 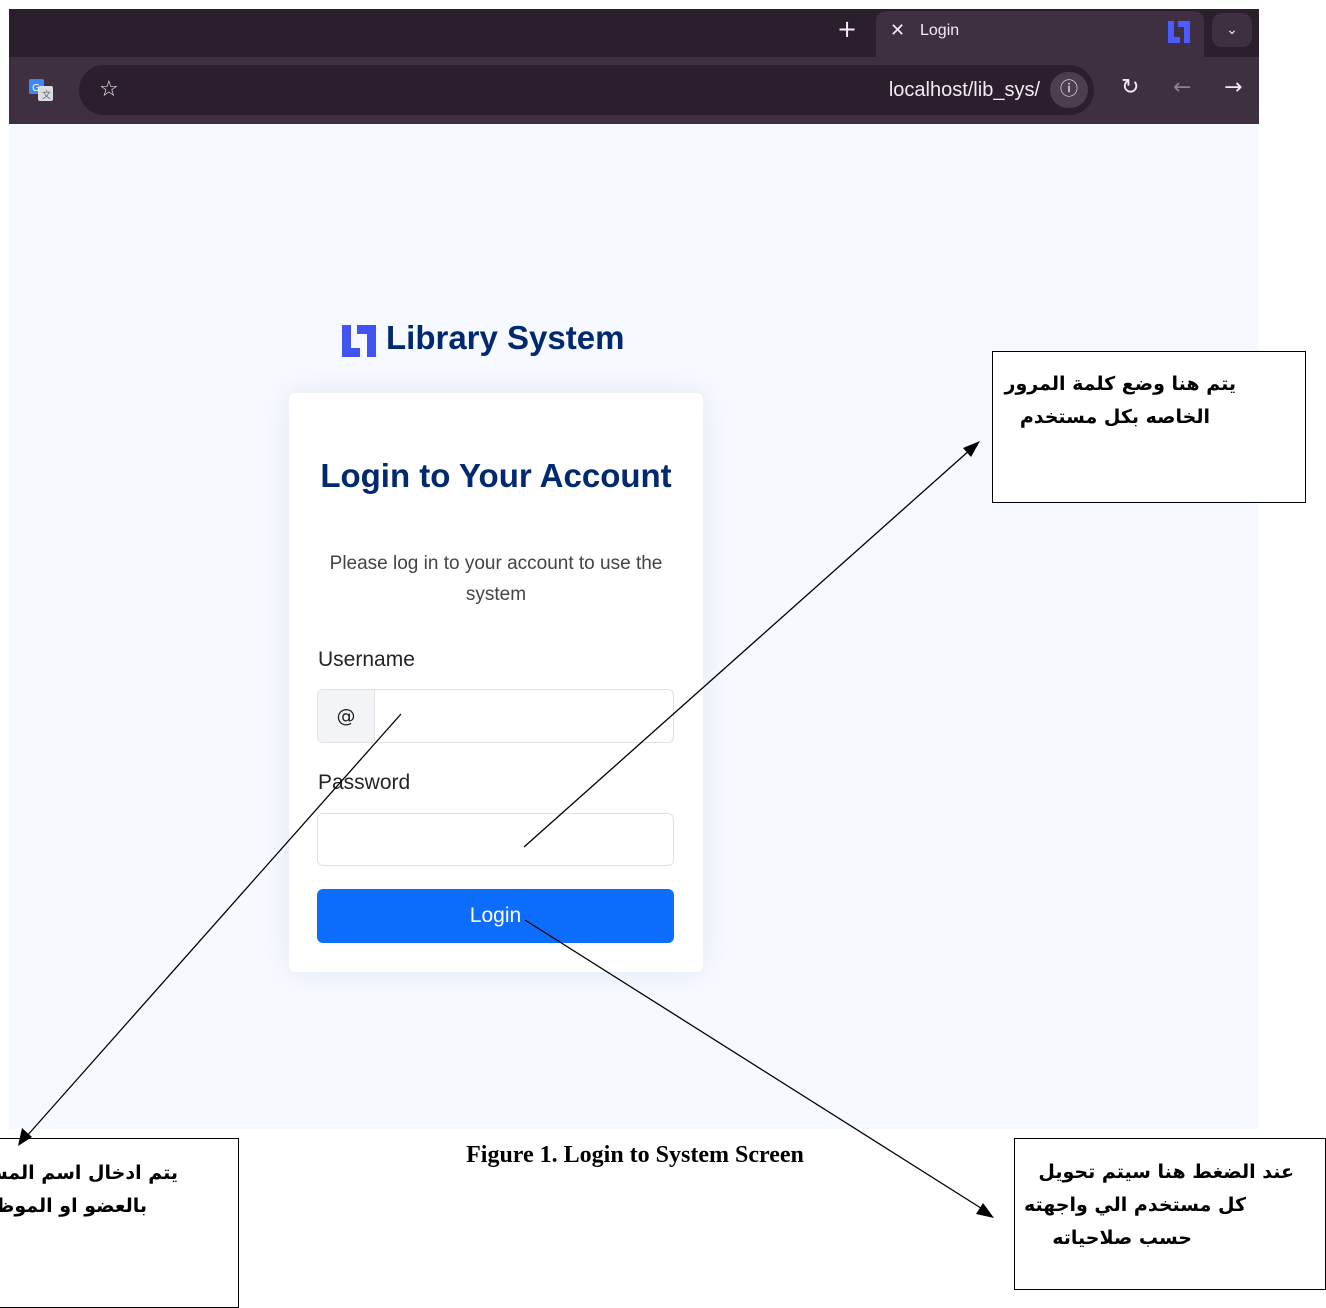 I want to click on browser-toolbar: G 文 ☆ localhost/lib_sys/ ⓘ, so click(x=634, y=90).